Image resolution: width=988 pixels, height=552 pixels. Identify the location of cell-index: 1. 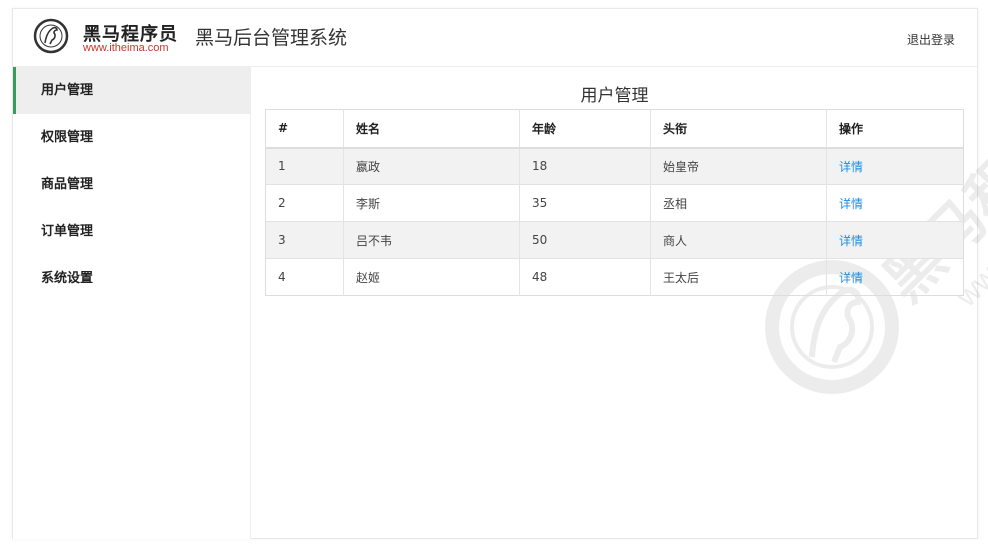
(304, 166).